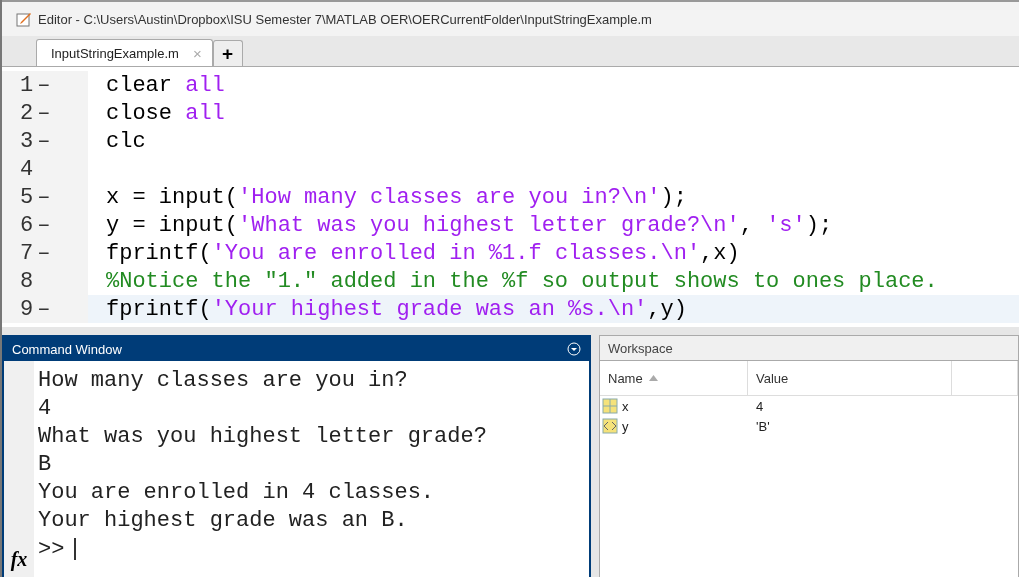 The height and width of the screenshot is (577, 1019). I want to click on console-output: 4, so click(45, 409).